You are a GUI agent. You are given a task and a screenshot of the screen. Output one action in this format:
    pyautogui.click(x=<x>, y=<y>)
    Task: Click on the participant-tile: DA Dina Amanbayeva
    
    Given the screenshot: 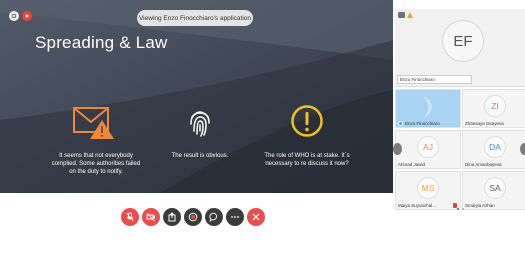 What is the action you would take?
    pyautogui.click(x=493, y=149)
    